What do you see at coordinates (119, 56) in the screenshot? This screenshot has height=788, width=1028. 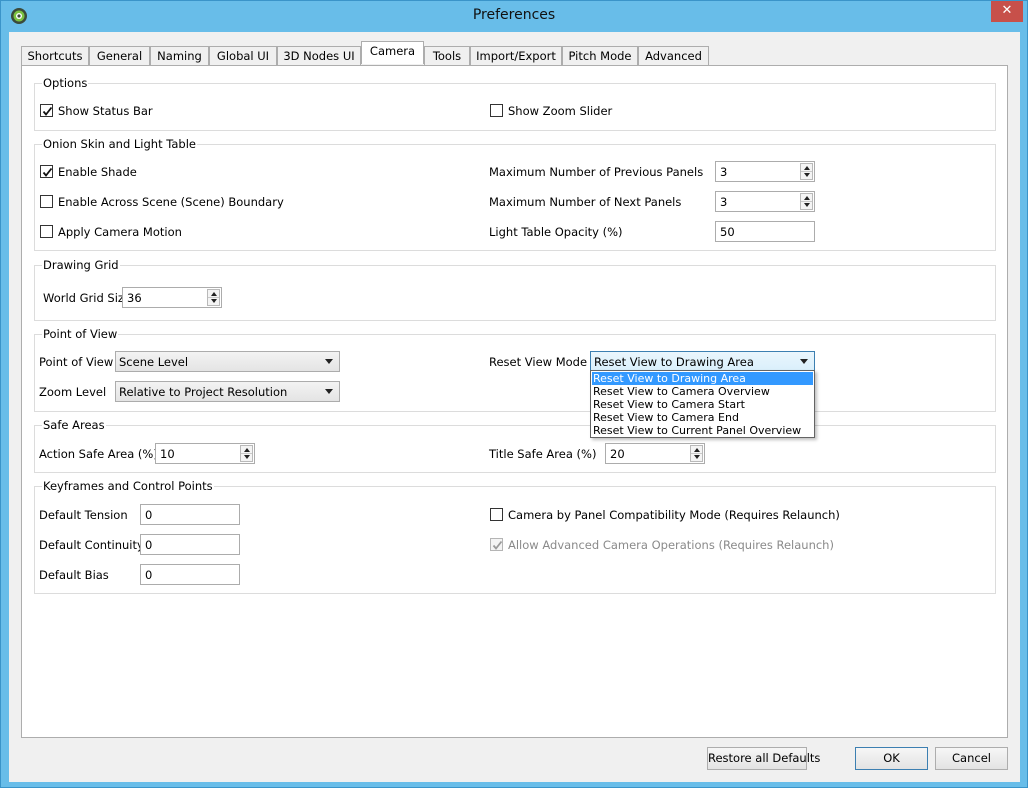 I see `tab-general: General` at bounding box center [119, 56].